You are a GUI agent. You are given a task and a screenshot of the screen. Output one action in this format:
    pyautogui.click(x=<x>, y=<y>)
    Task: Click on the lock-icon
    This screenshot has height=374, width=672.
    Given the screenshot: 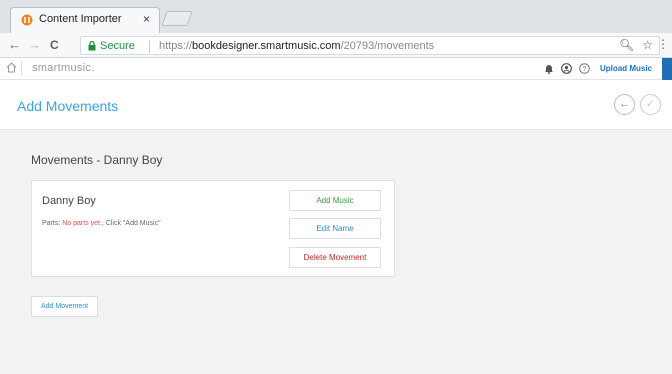 What is the action you would take?
    pyautogui.click(x=92, y=46)
    